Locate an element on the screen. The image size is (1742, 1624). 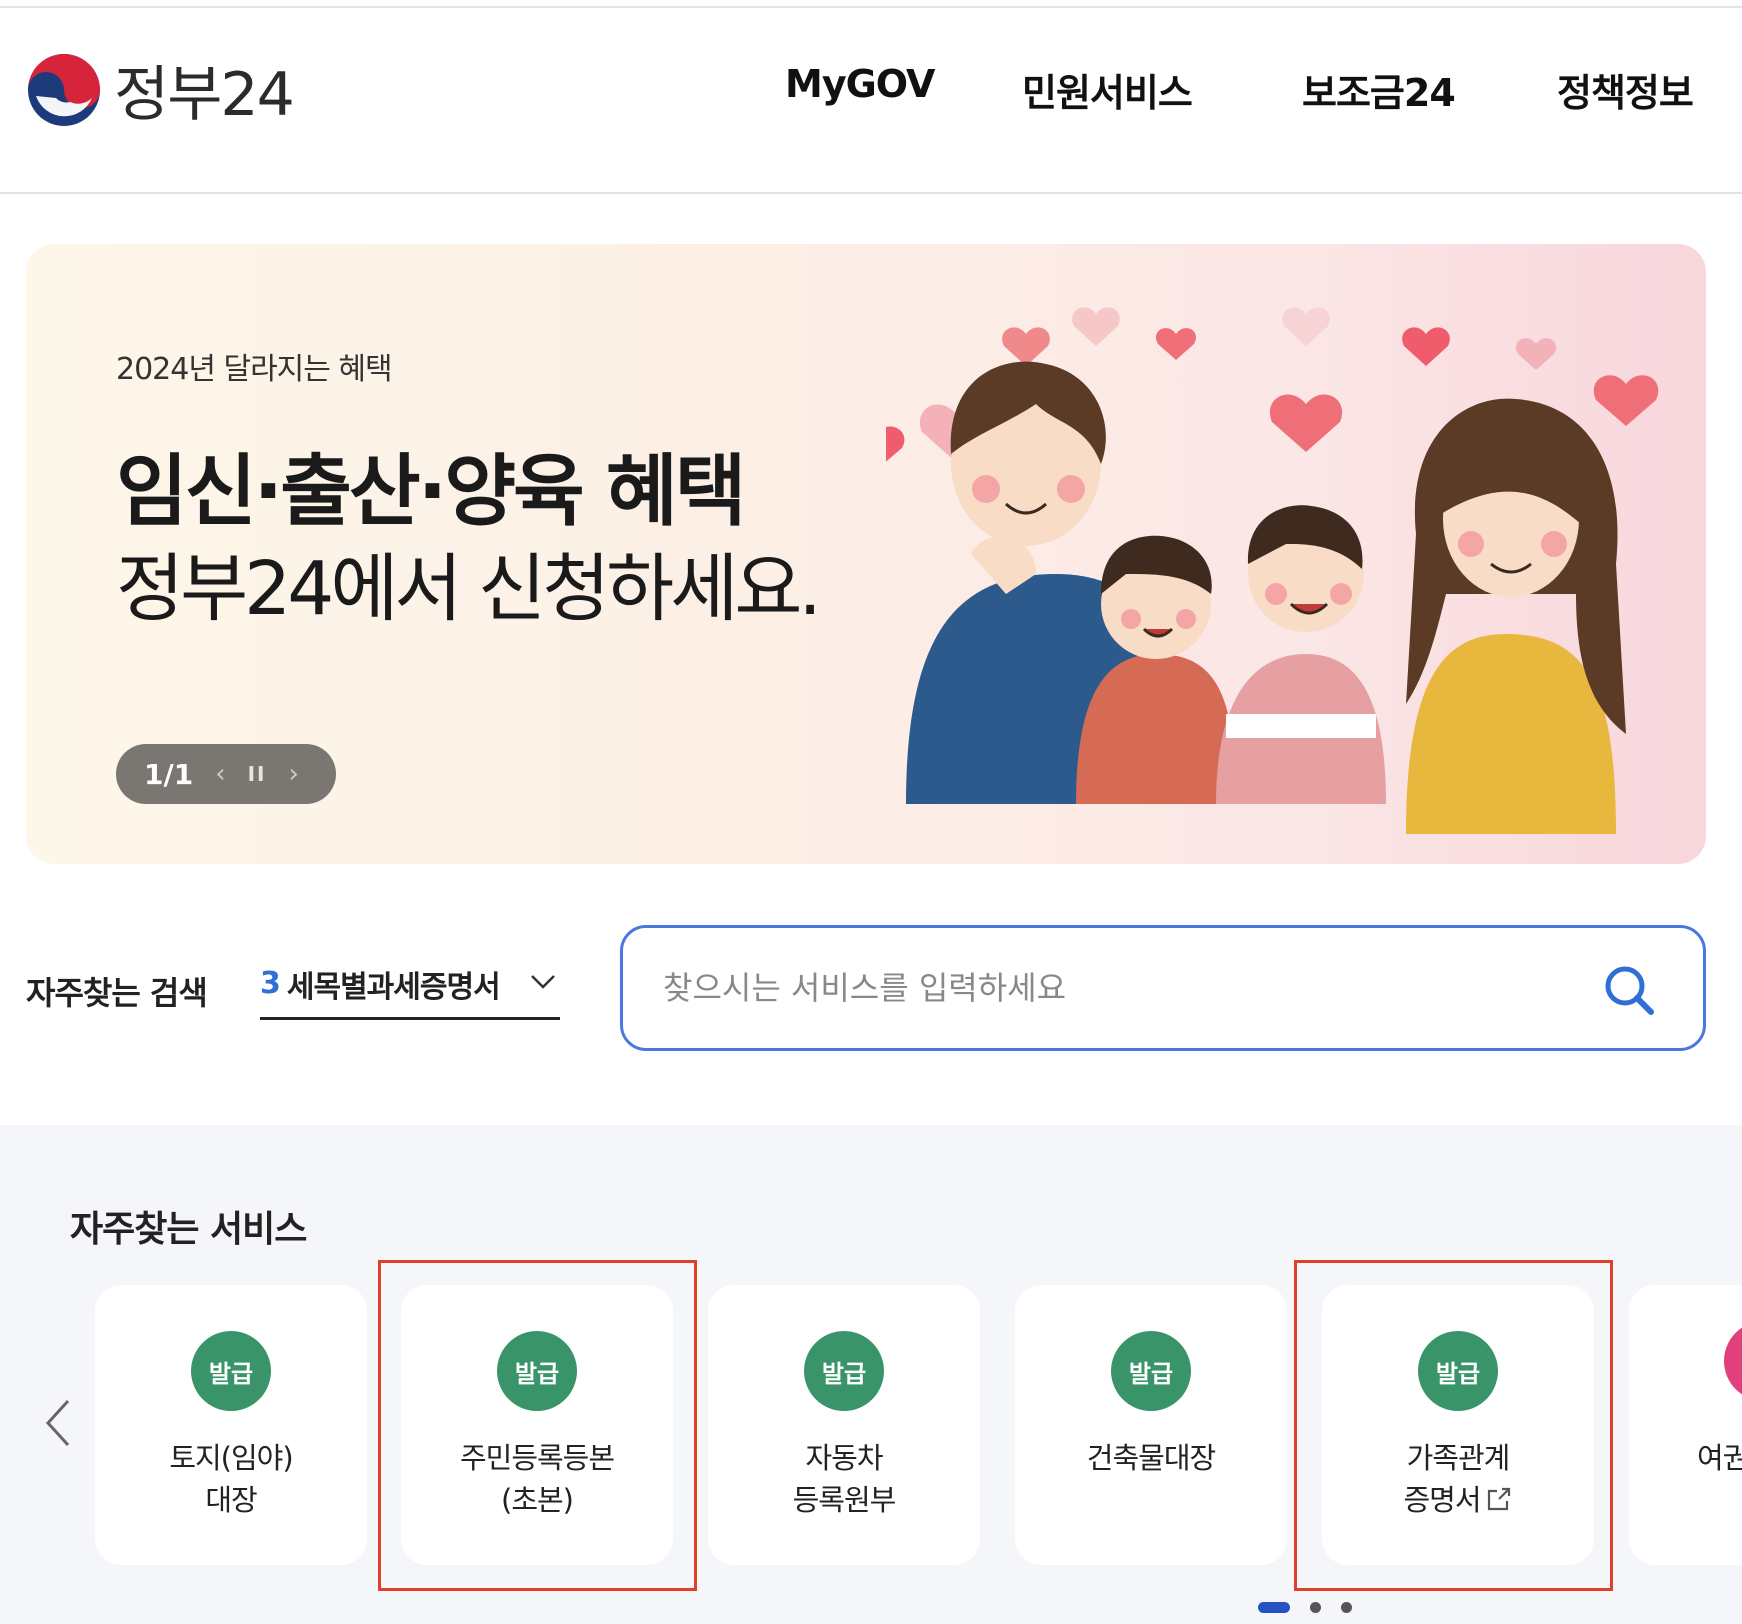
service-card-label: 가족관계 증명서 is located at coordinates (1458, 1479).